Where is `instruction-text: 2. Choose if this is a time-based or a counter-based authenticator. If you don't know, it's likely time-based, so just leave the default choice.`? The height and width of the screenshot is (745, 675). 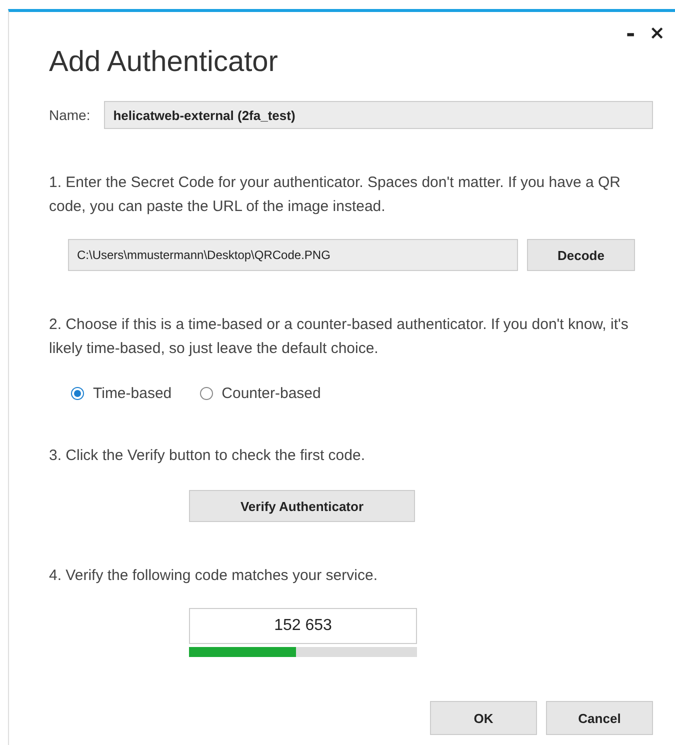
instruction-text: 2. Choose if this is a time-based or a counter-based authenticator. If you don't know, it's likely time-based, so just leave the default choice. is located at coordinates (339, 337).